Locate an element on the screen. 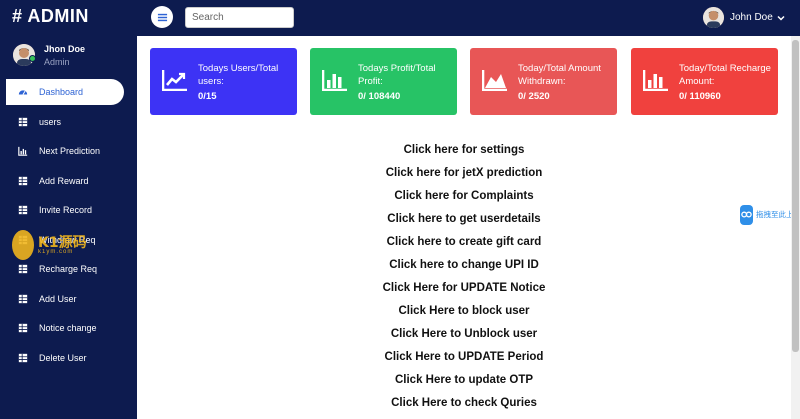  profile-role: Admin is located at coordinates (57, 62).